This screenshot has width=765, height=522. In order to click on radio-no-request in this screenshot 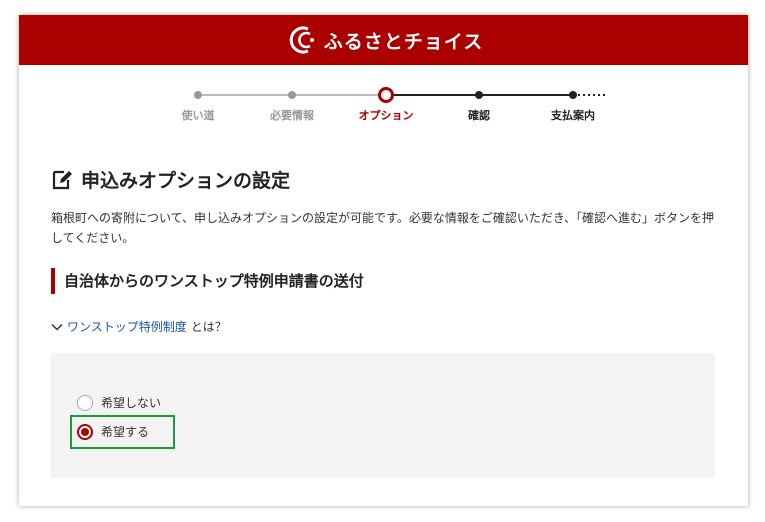, I will do `click(85, 402)`.